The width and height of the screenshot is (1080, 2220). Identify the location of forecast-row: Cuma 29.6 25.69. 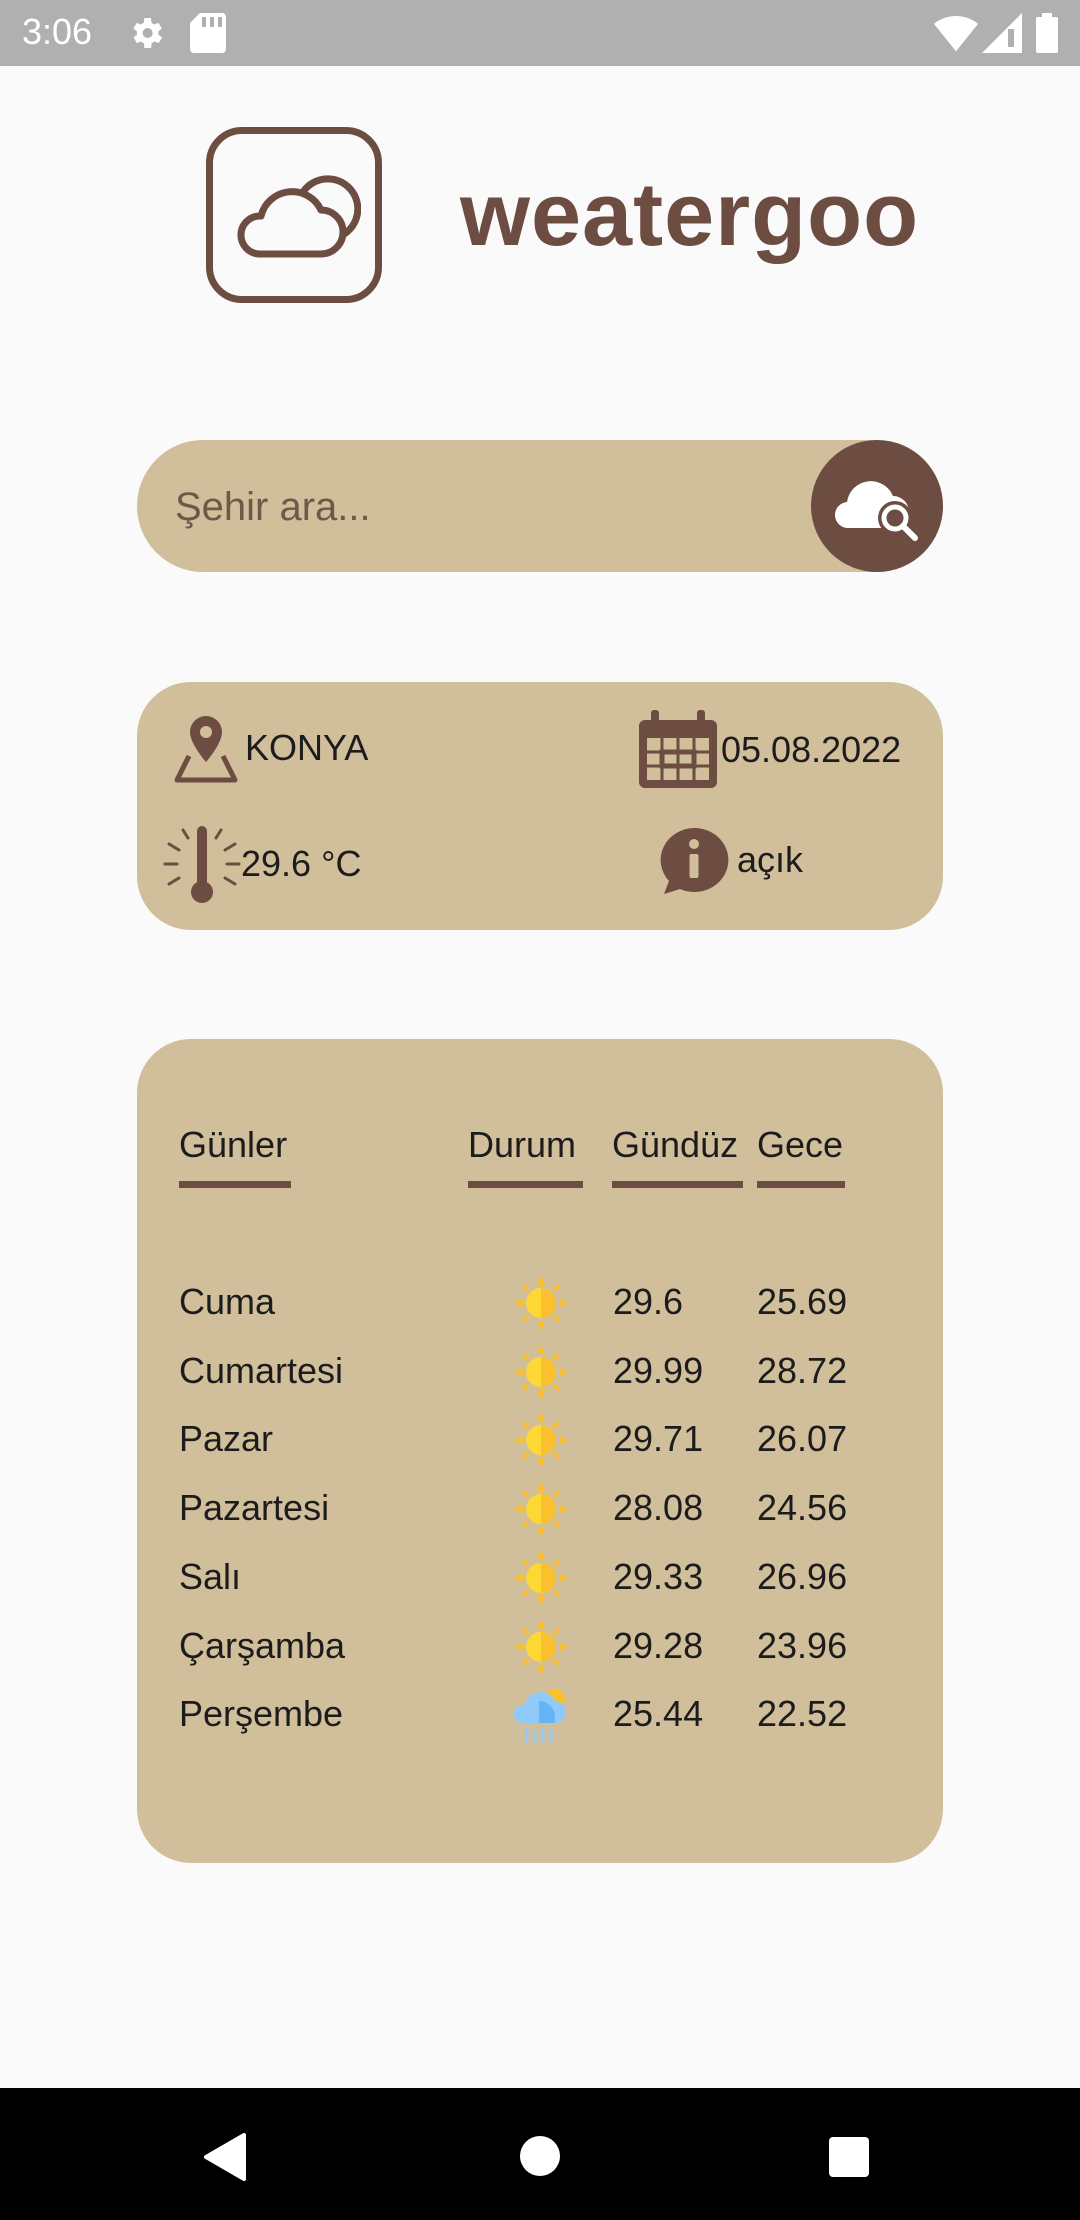
(540, 1303).